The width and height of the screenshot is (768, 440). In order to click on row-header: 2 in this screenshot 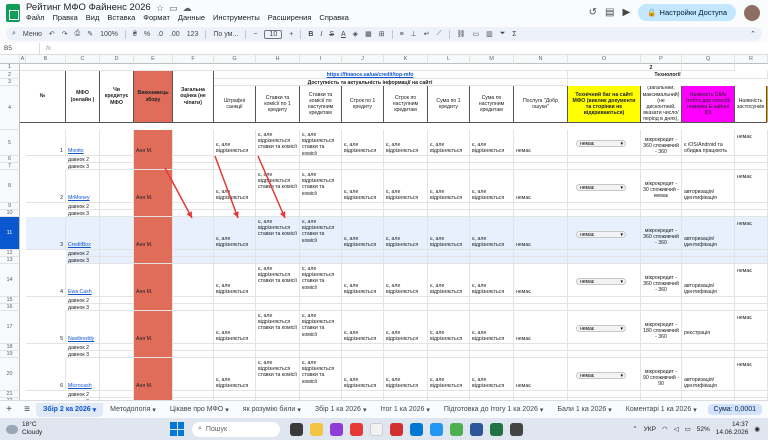, I will do `click(10, 75)`.